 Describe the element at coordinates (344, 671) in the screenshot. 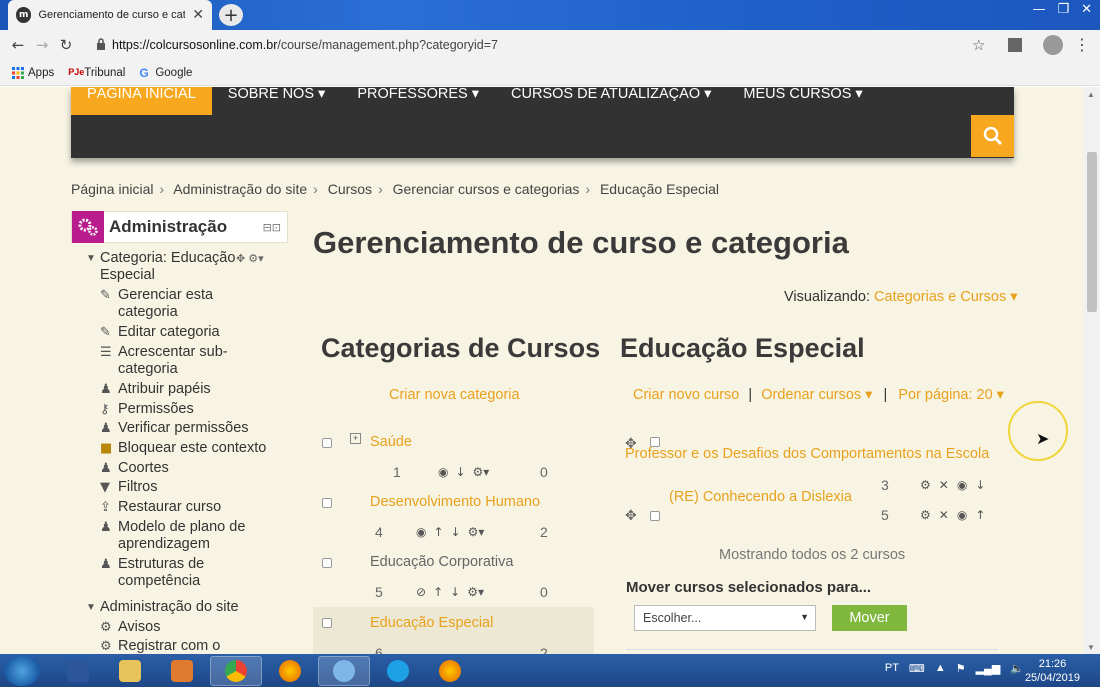

I see `taskbar-app` at that location.